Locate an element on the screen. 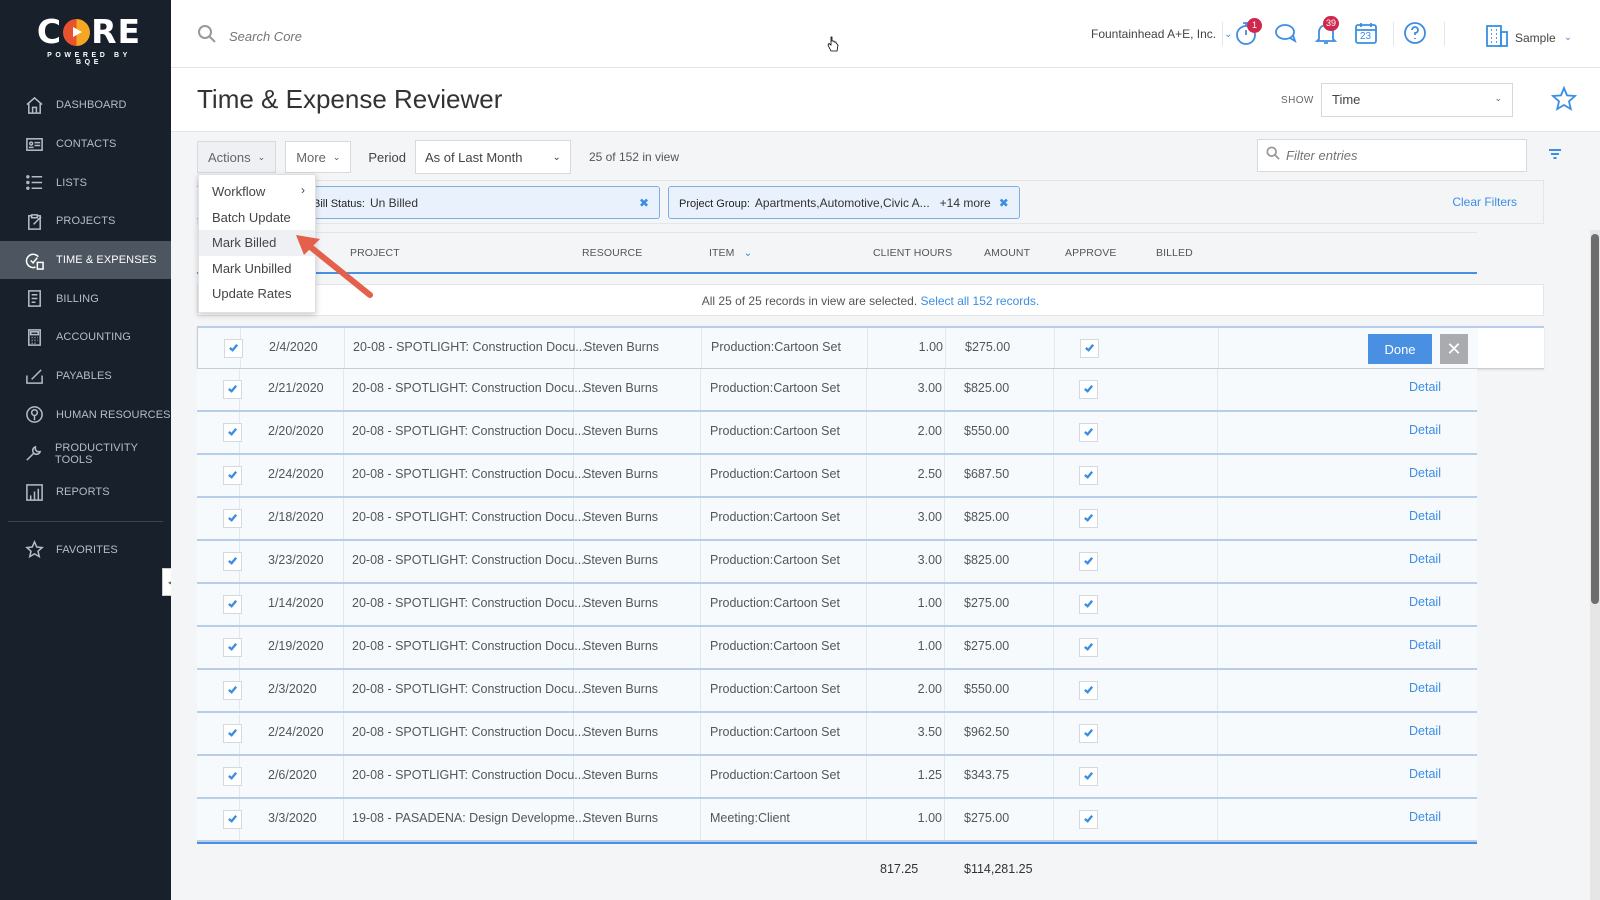 The image size is (1600, 900). column-header-client-hours: CLIENT HOURS is located at coordinates (912, 253).